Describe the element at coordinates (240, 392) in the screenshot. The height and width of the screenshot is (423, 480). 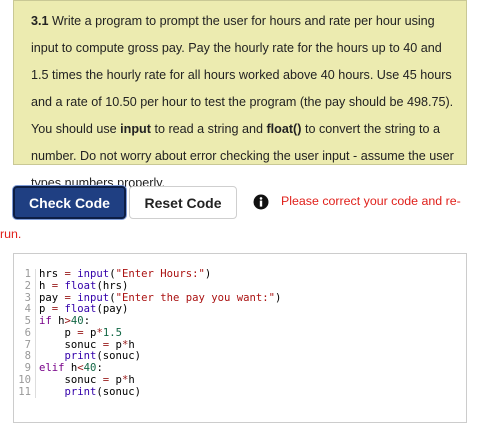
I see `code-line: 11 print(sonuc)` at that location.